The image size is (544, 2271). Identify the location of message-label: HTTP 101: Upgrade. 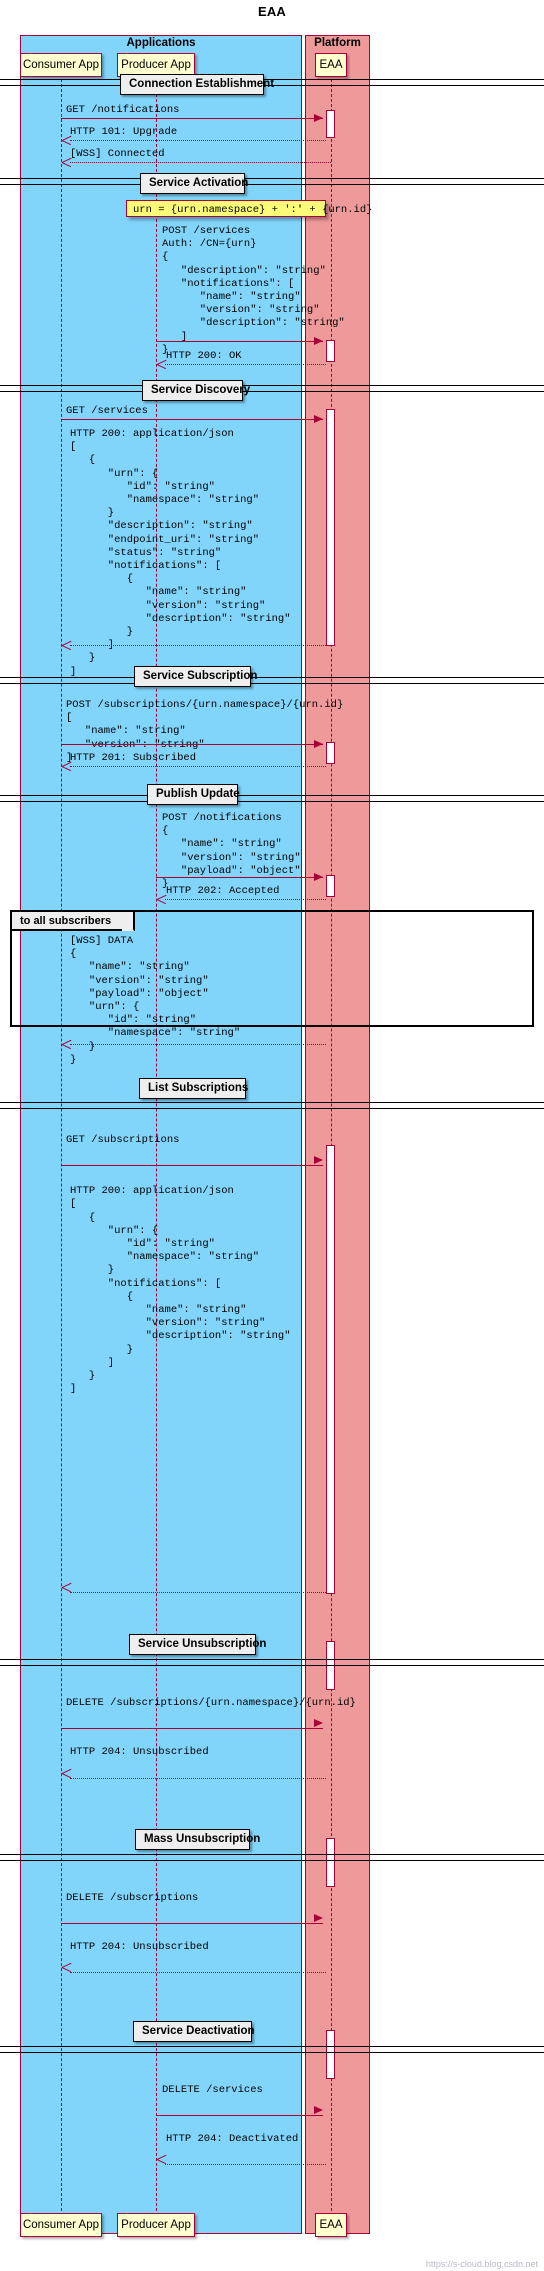
(124, 132).